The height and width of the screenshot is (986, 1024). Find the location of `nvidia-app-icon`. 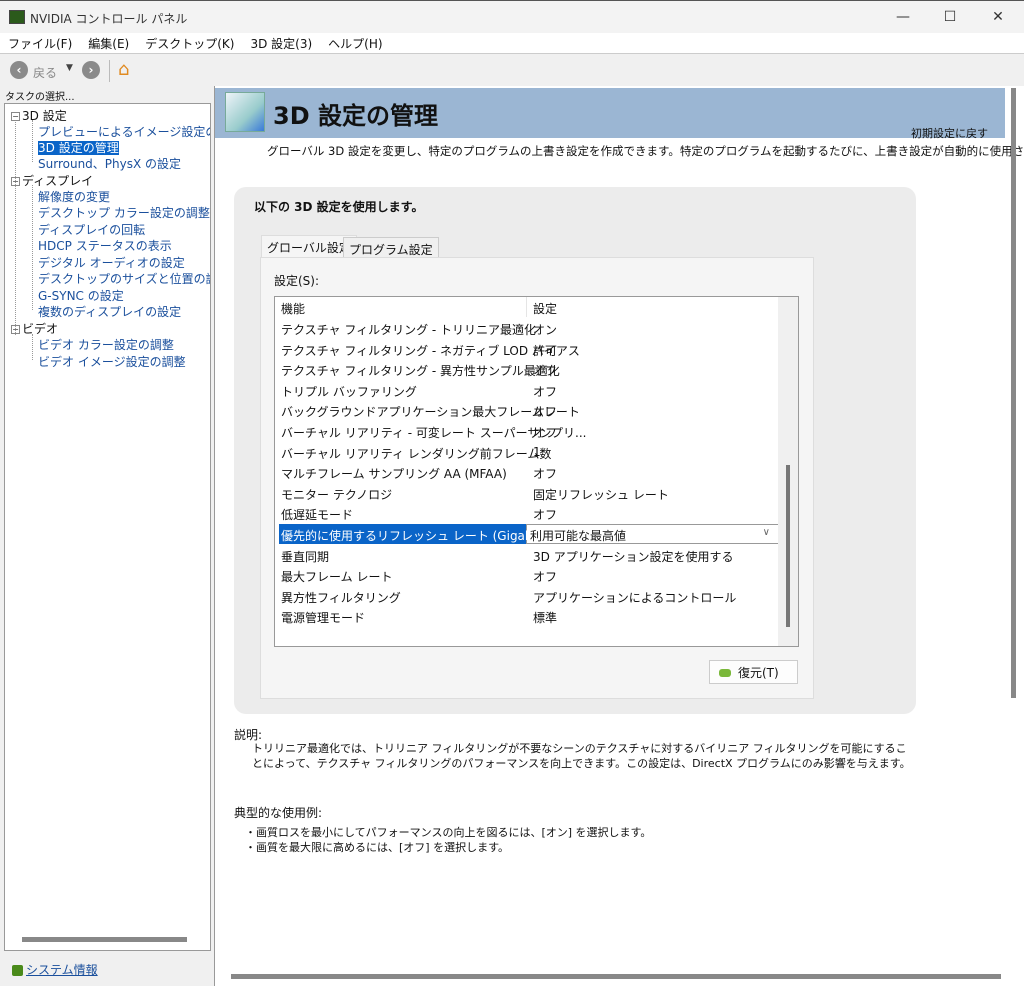

nvidia-app-icon is located at coordinates (17, 17).